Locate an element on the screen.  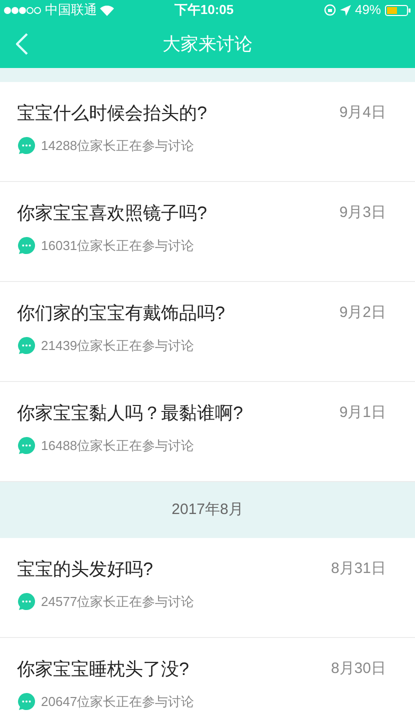
participant-count: 16031位家长正在参与讨论 is located at coordinates (117, 246).